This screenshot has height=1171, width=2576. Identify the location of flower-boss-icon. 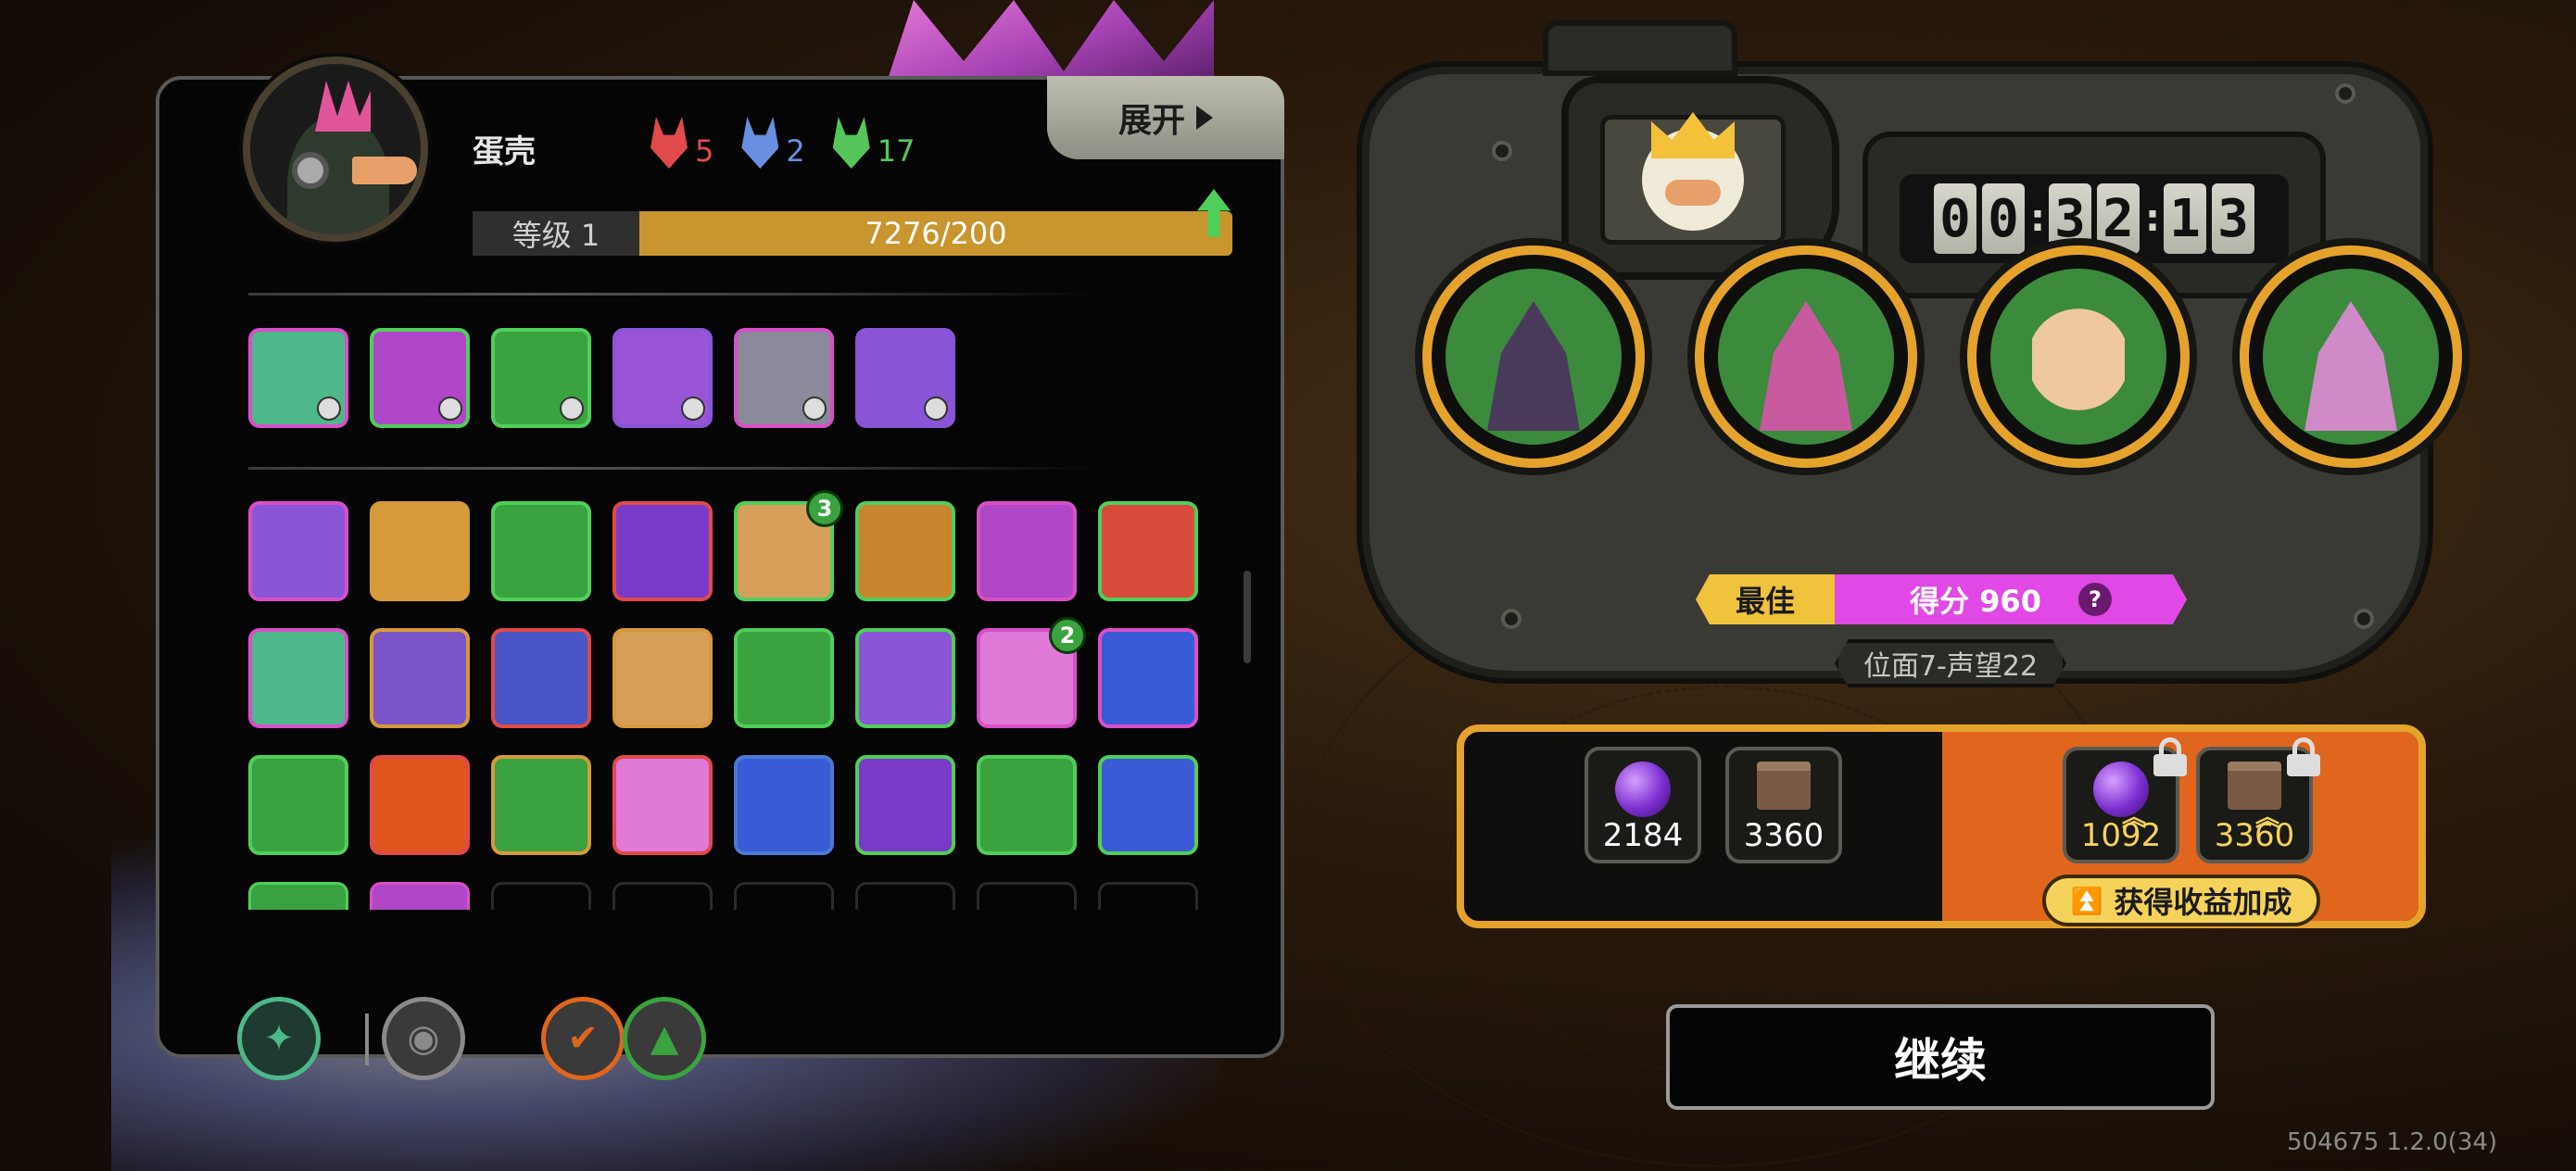
(2351, 366).